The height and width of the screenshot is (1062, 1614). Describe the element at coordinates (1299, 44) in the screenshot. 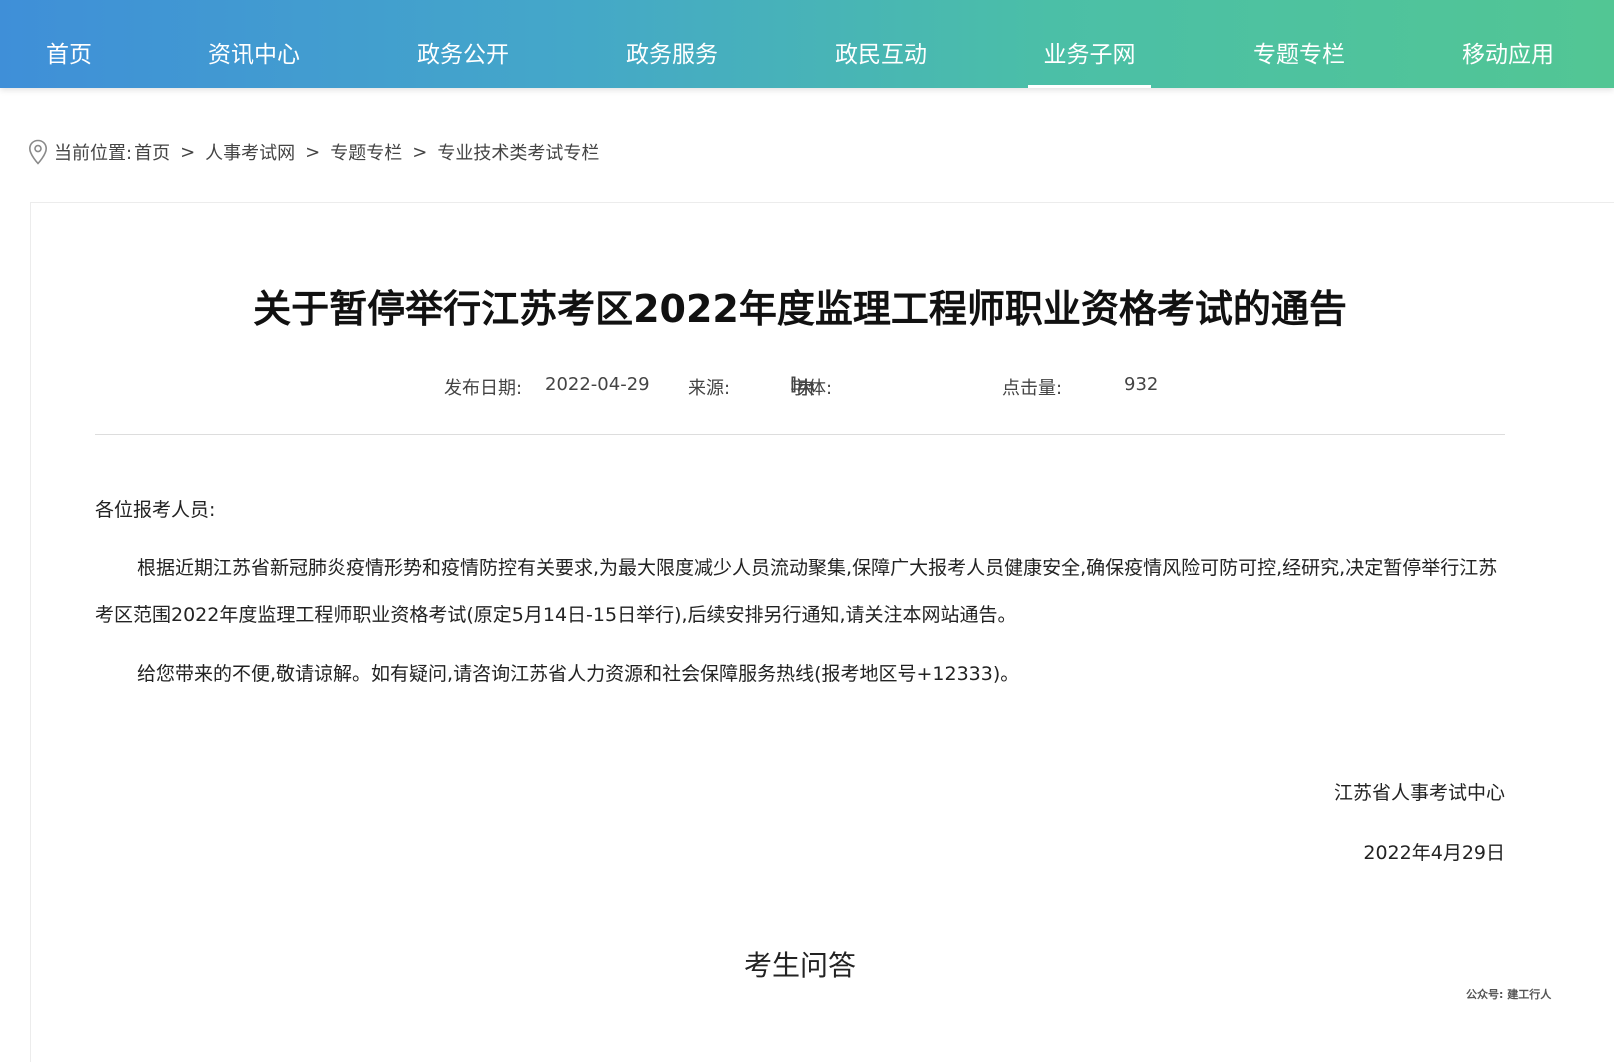

I see `nav-item-special-topics: 专题专栏` at that location.